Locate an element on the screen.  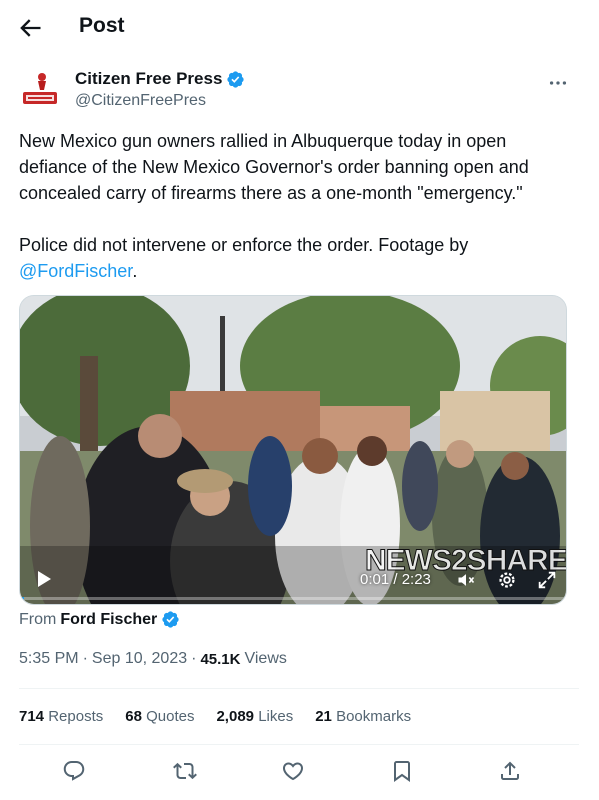
citizen-free-press-logo is located at coordinates (40, 90).